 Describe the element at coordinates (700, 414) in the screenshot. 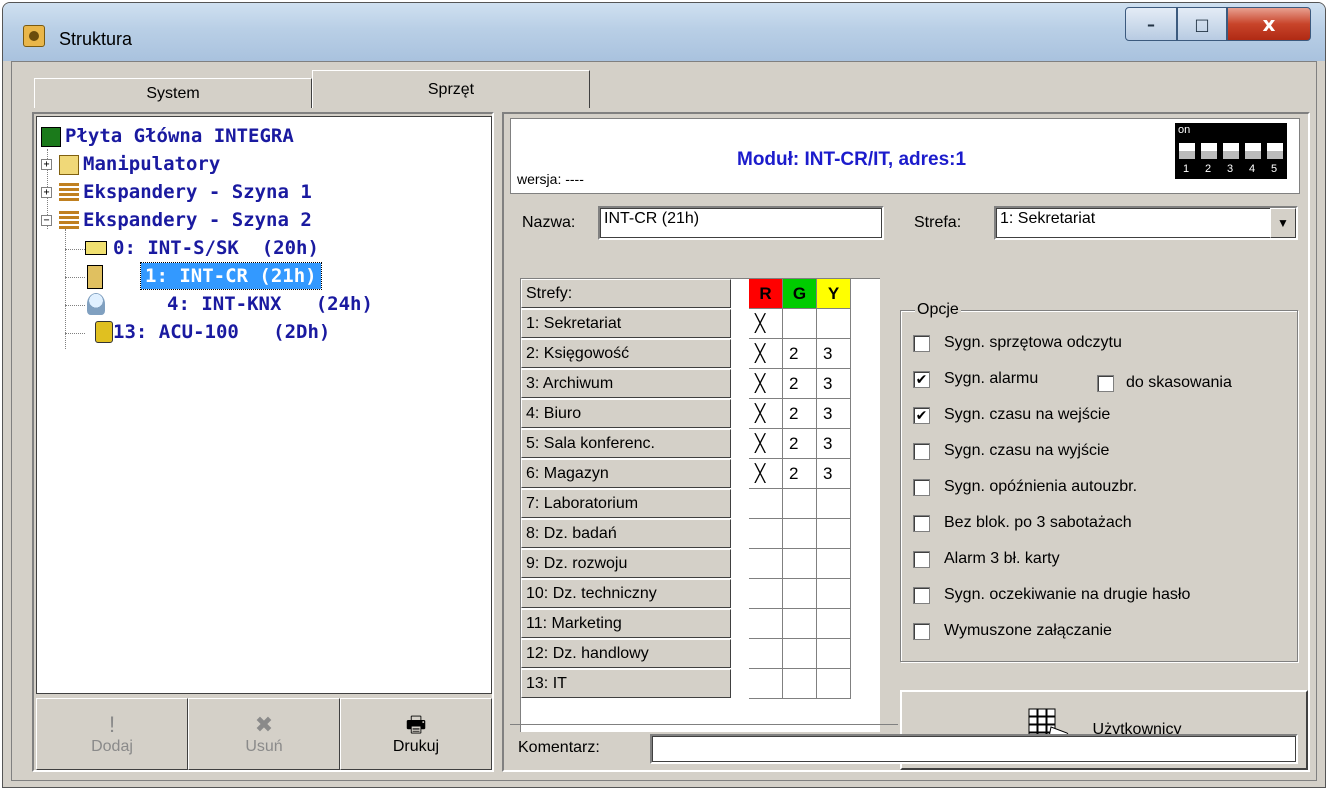

I see `table-row: 4: Biuro ╳ 2 3` at that location.